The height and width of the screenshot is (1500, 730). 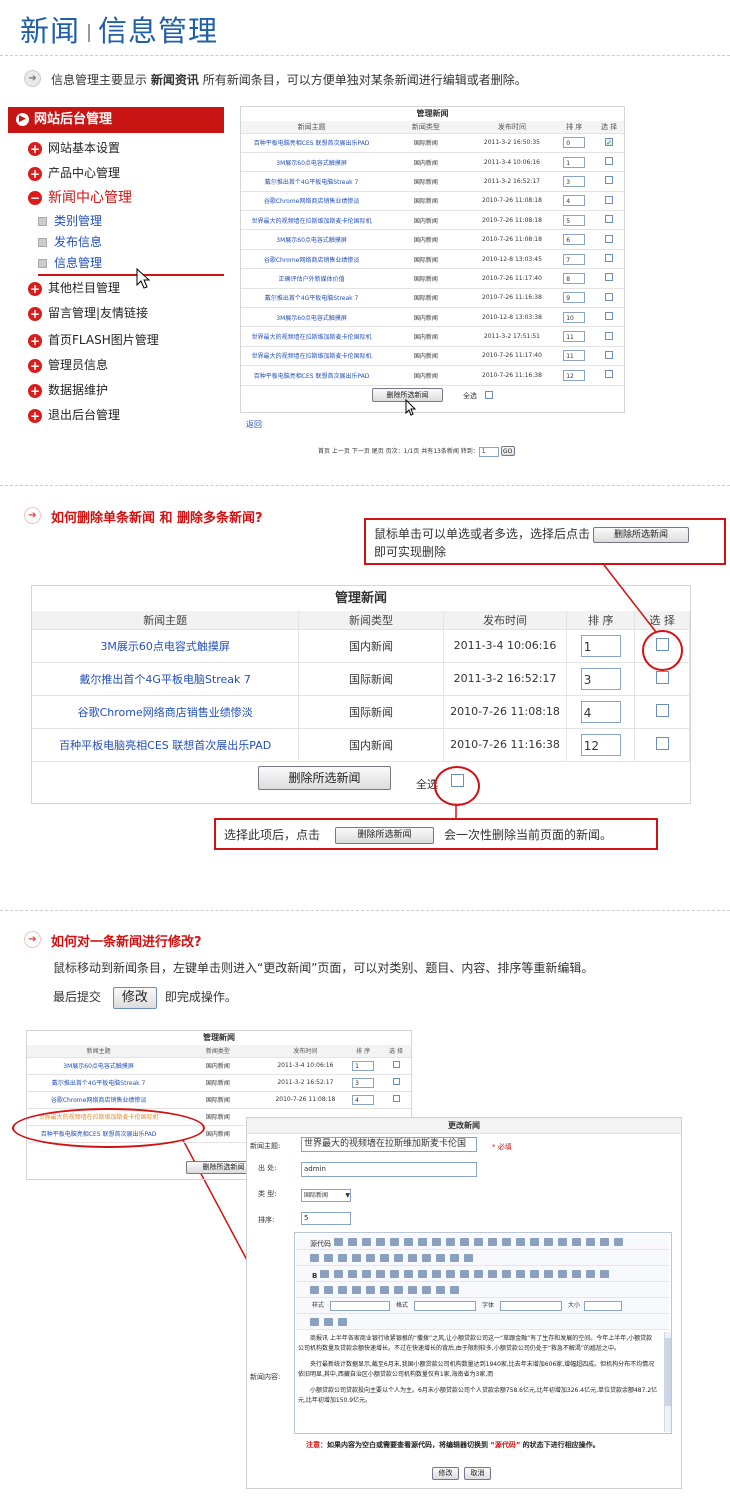 I want to click on source-code-button: 源代码, so click(x=320, y=1244).